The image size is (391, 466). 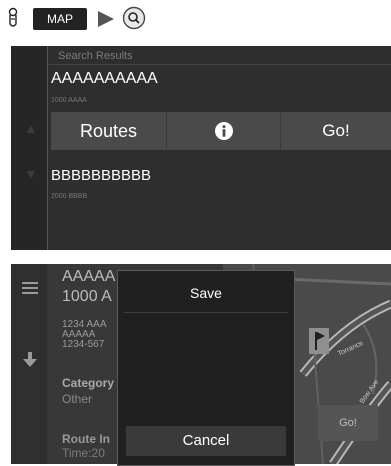 I want to click on cancel-button: Cancel, so click(x=206, y=441).